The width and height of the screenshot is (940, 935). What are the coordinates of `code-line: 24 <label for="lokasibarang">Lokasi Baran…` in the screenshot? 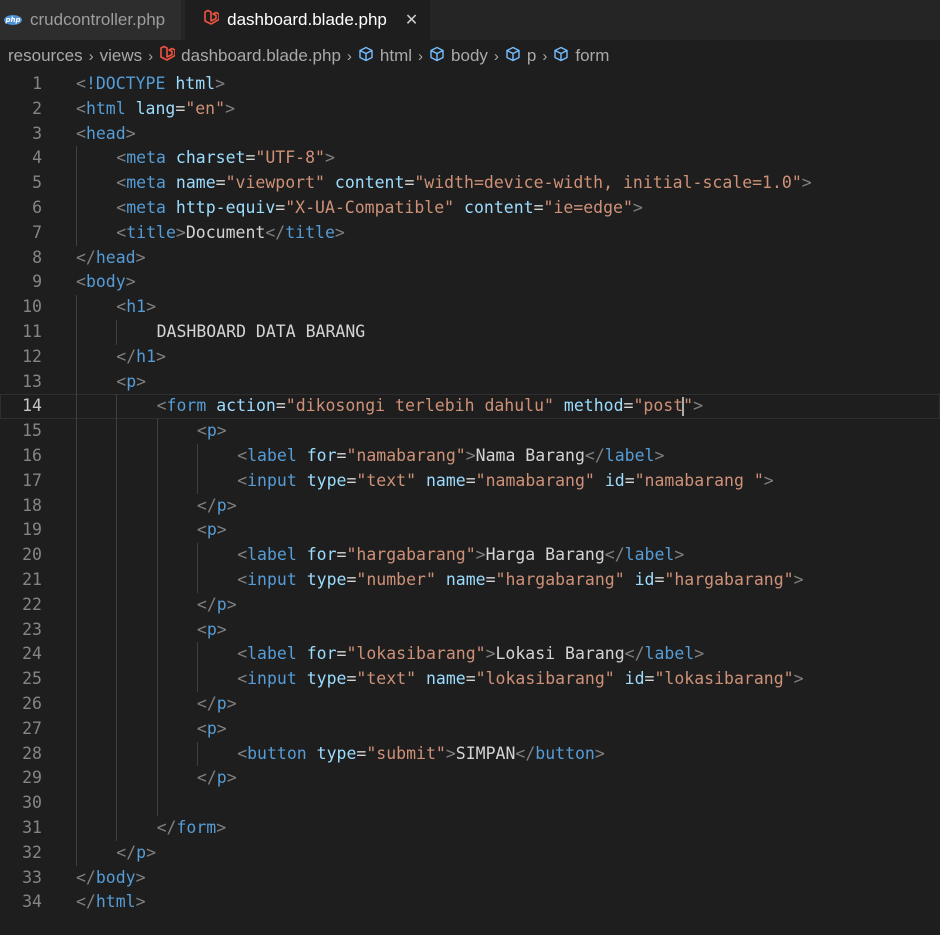 It's located at (470, 655).